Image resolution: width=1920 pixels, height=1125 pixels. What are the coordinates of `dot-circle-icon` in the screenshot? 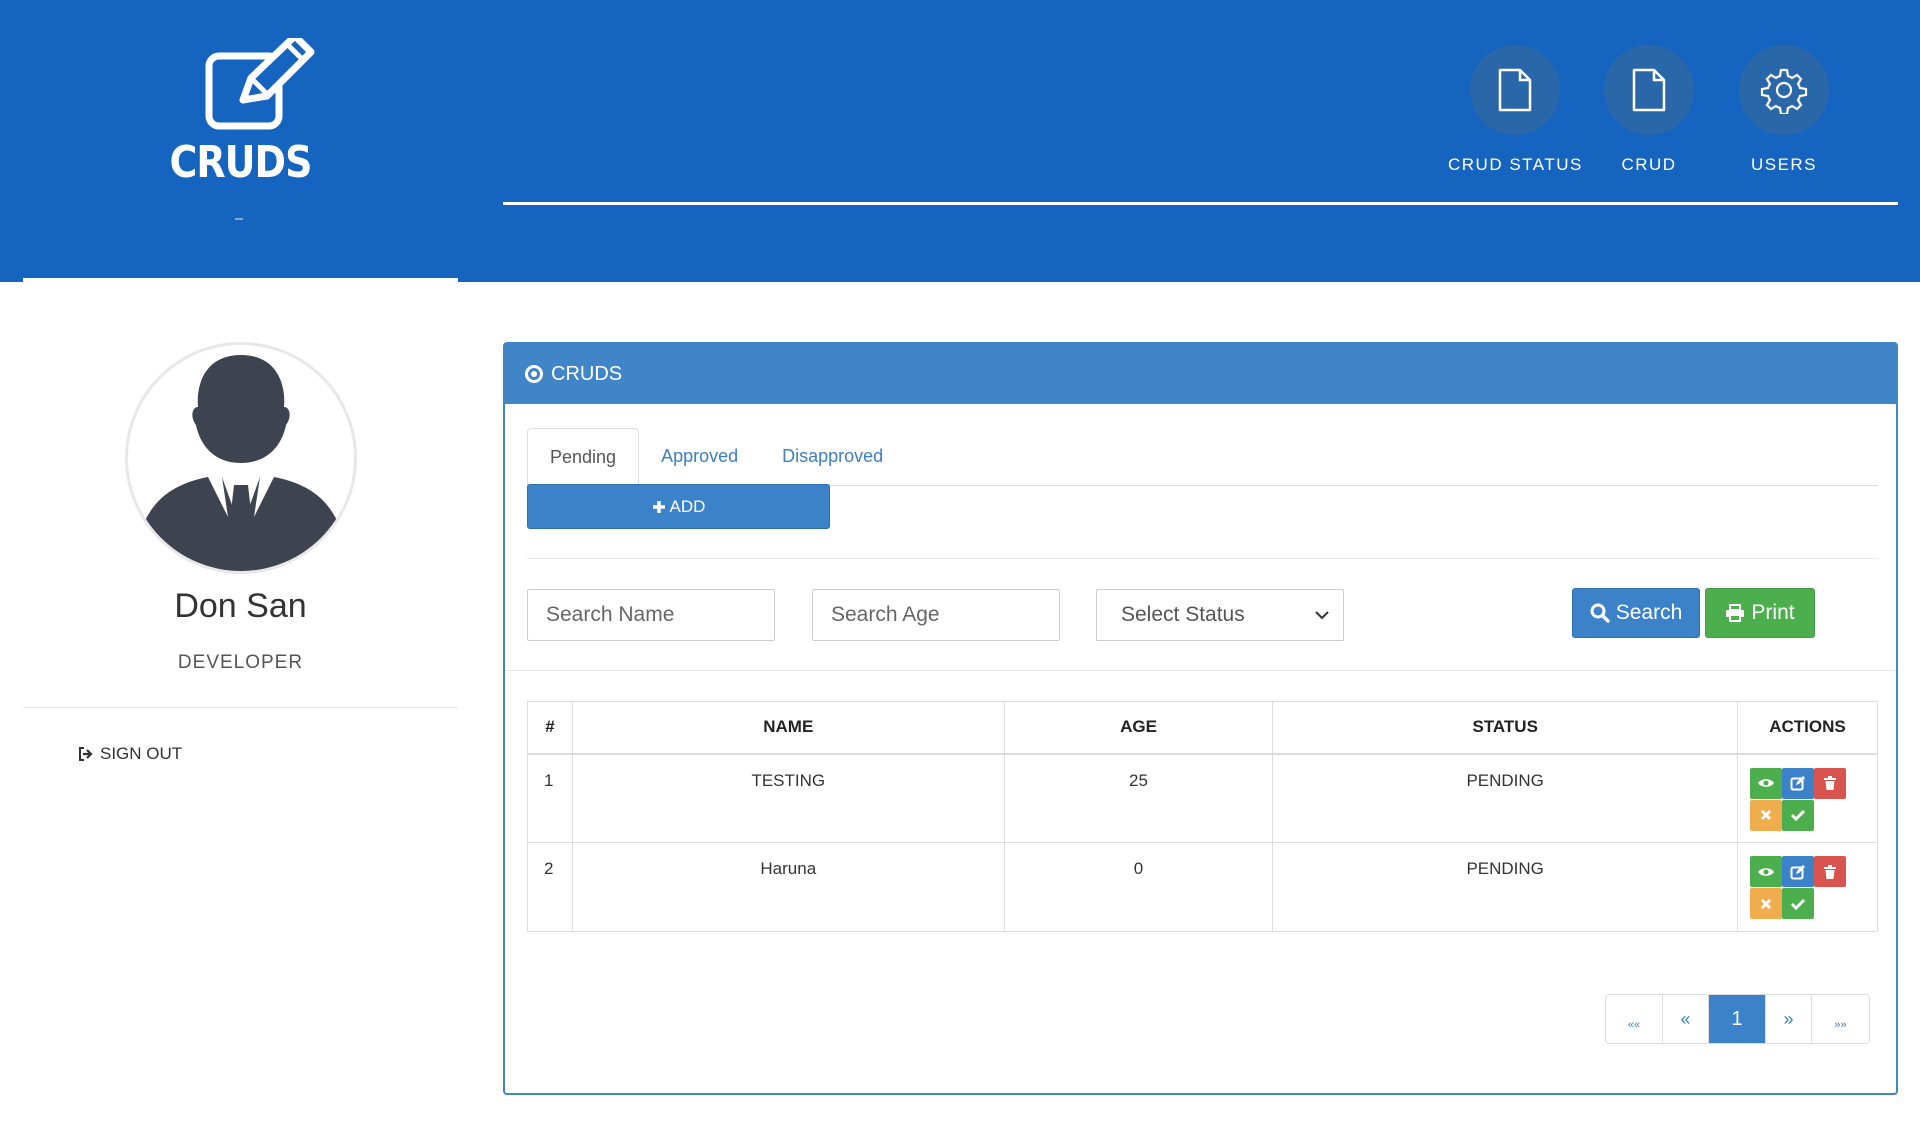 It's located at (534, 374).